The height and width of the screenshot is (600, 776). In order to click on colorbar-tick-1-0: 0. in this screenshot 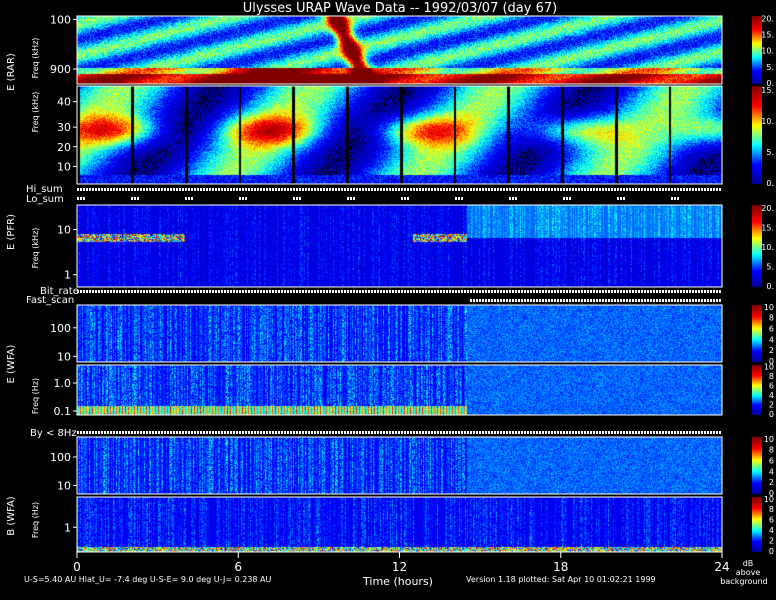, I will do `click(770, 183)`.